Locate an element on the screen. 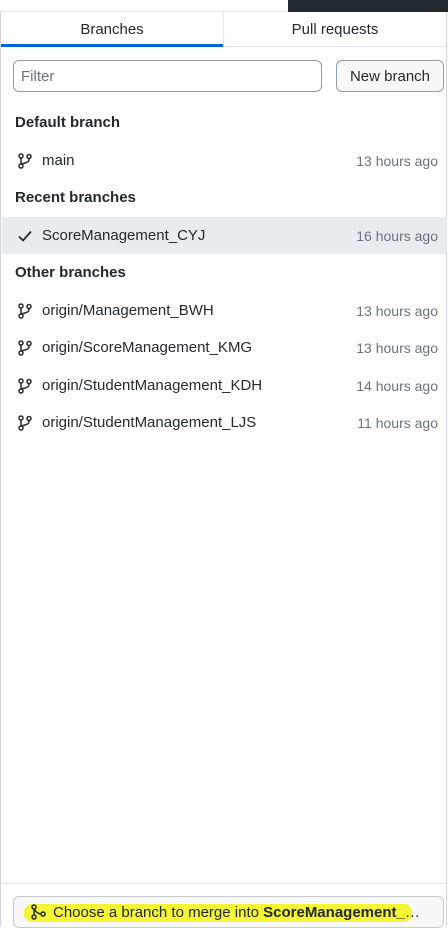  branch-name: origin/ScoreManagement_KMG is located at coordinates (147, 347).